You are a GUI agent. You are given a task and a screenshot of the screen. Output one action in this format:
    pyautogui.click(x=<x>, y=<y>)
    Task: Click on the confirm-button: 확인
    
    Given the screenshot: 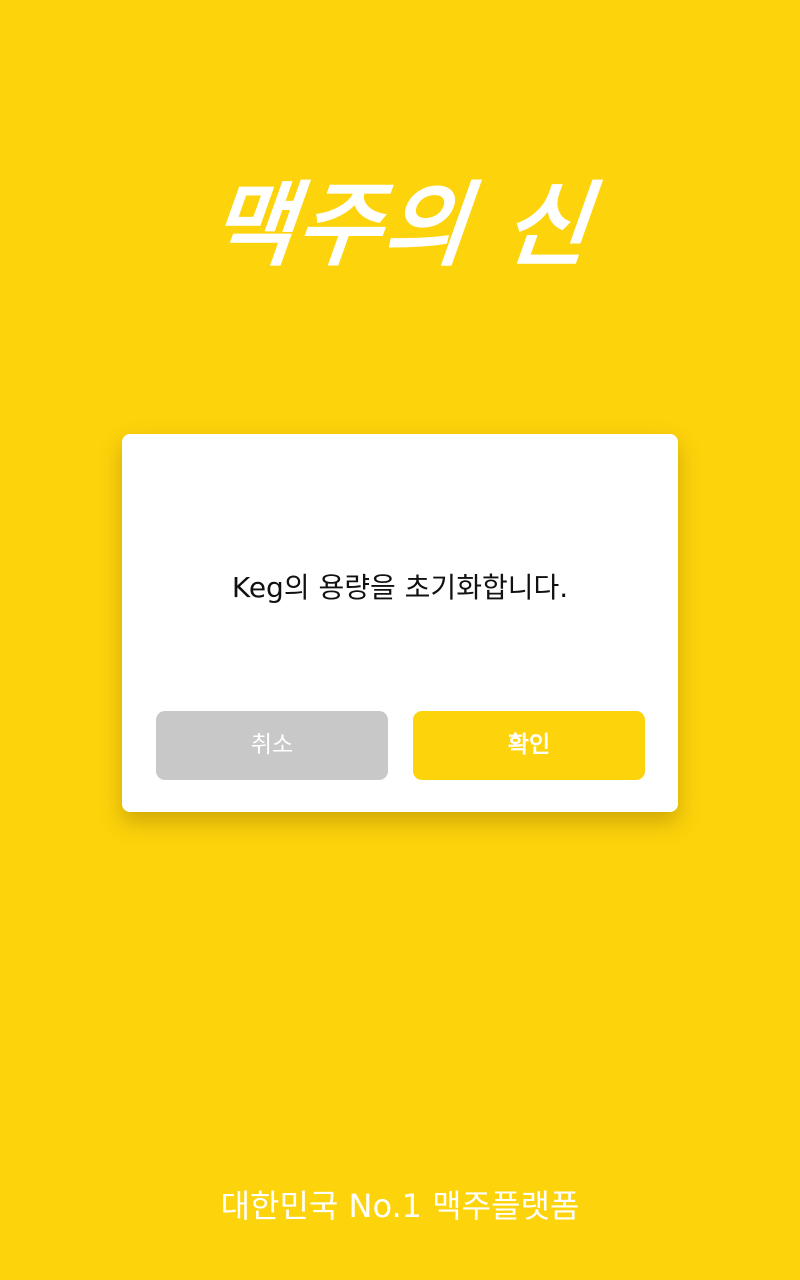 What is the action you would take?
    pyautogui.click(x=529, y=745)
    